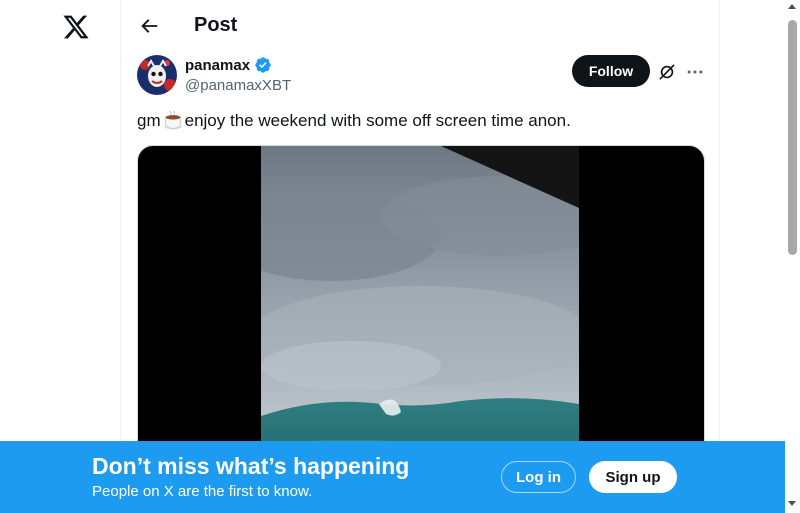 Image resolution: width=800 pixels, height=513 pixels. I want to click on x-logo-icon, so click(76, 27).